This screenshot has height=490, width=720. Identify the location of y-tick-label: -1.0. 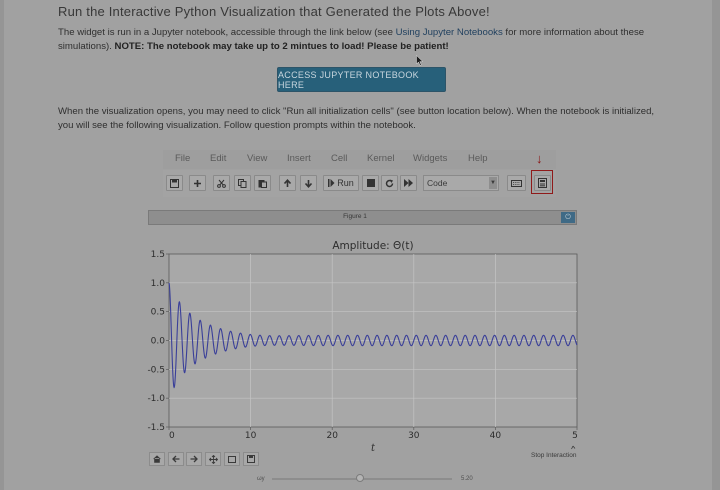
(156, 399).